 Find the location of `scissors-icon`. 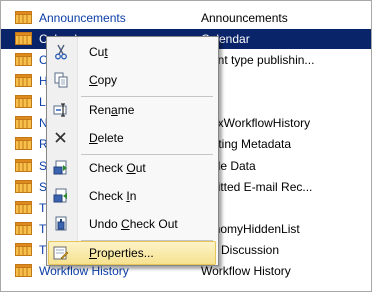

scissors-icon is located at coordinates (61, 52).